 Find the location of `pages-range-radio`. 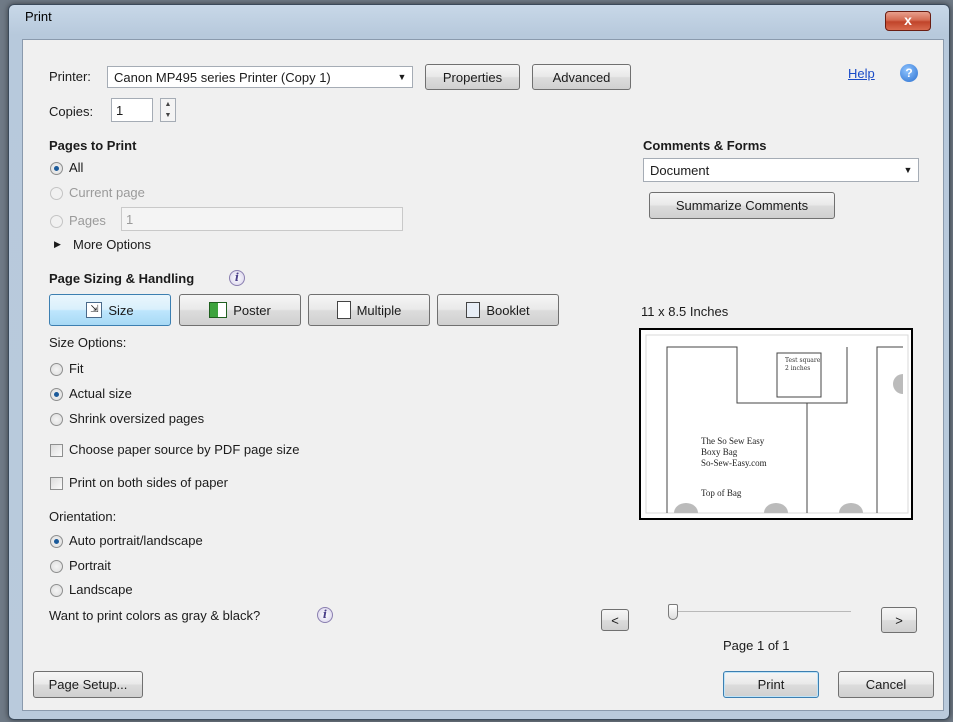

pages-range-radio is located at coordinates (56, 221).